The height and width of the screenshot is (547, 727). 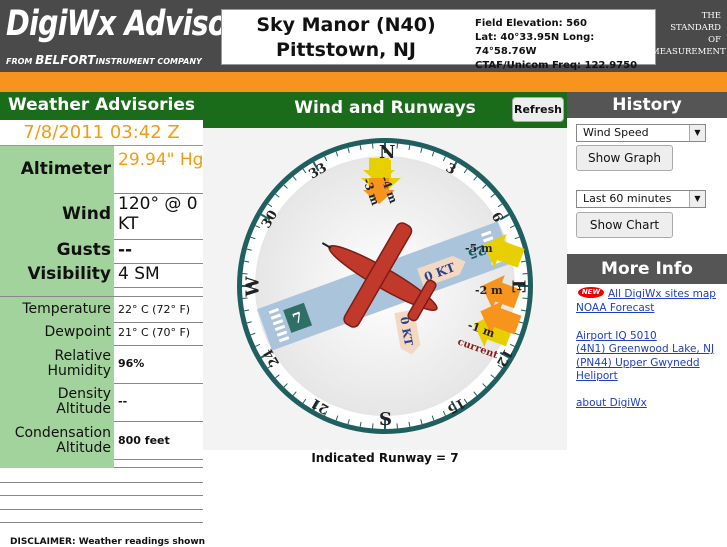 What do you see at coordinates (686, 28) in the screenshot?
I see `tagline-line: STANDARD` at bounding box center [686, 28].